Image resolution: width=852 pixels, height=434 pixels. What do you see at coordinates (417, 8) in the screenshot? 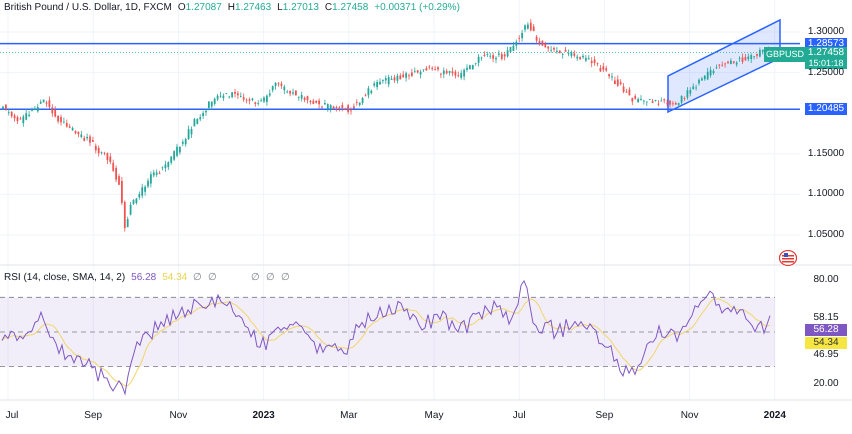
I see `price-change: +0.00371 (+0.29%)` at bounding box center [417, 8].